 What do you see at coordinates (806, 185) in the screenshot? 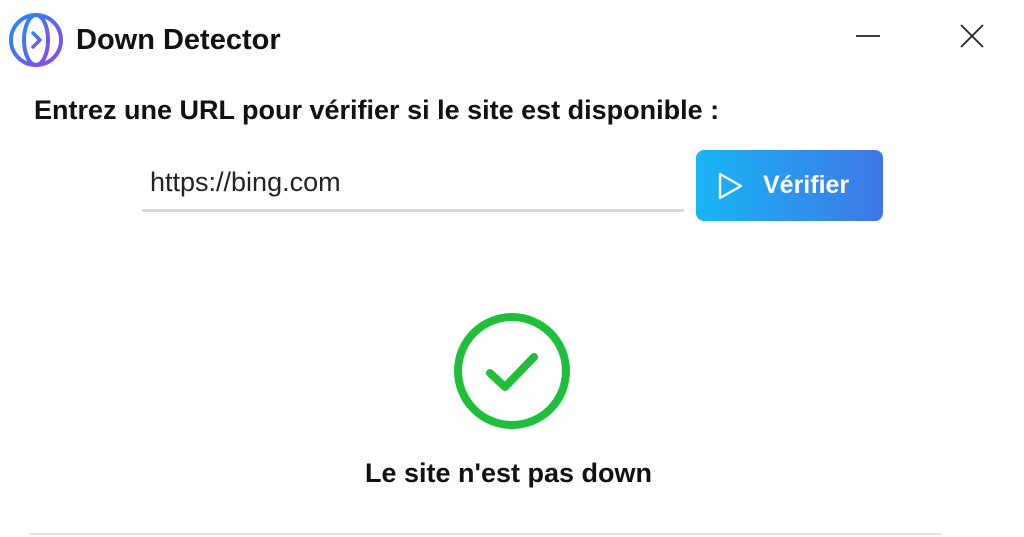
I see `verify-button-label: Vérifier` at bounding box center [806, 185].